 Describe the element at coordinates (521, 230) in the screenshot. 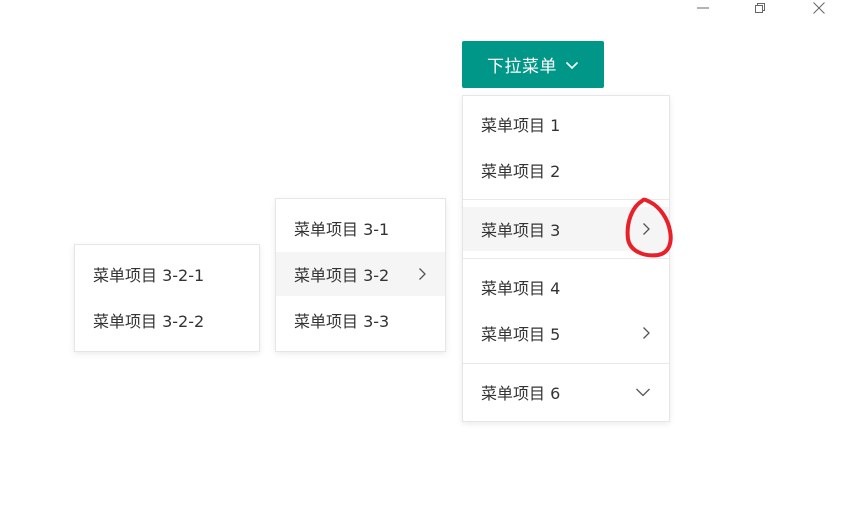

I see `menu-item-label: 菜单项目 3` at that location.